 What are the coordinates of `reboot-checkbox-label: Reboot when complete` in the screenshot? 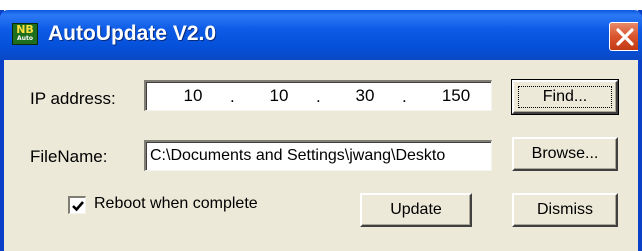 It's located at (176, 204).